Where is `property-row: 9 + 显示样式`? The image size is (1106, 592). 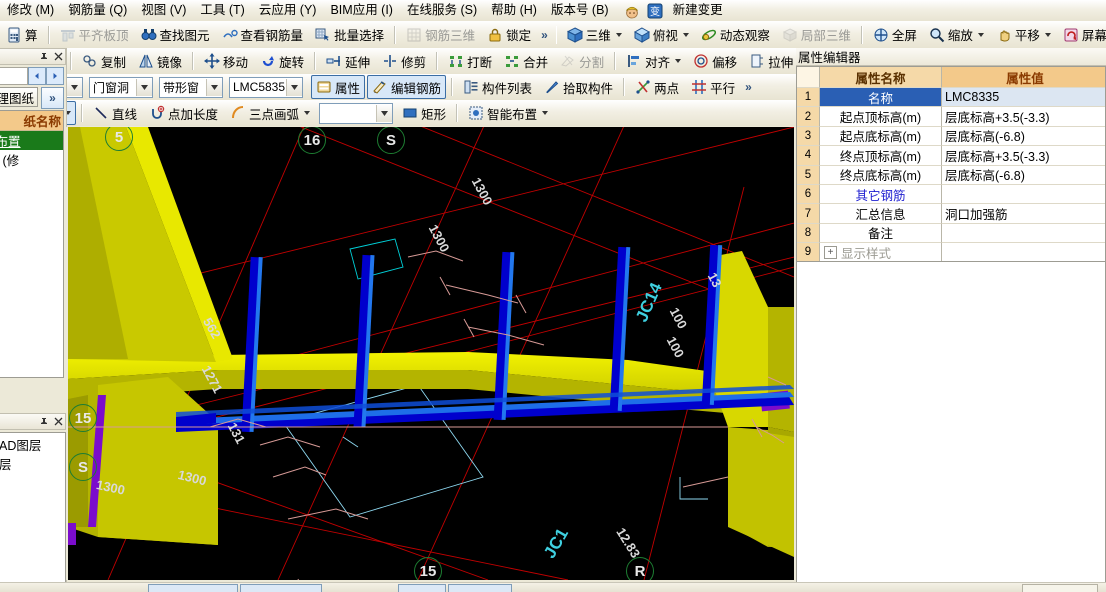 property-row: 9 + 显示样式 is located at coordinates (951, 252).